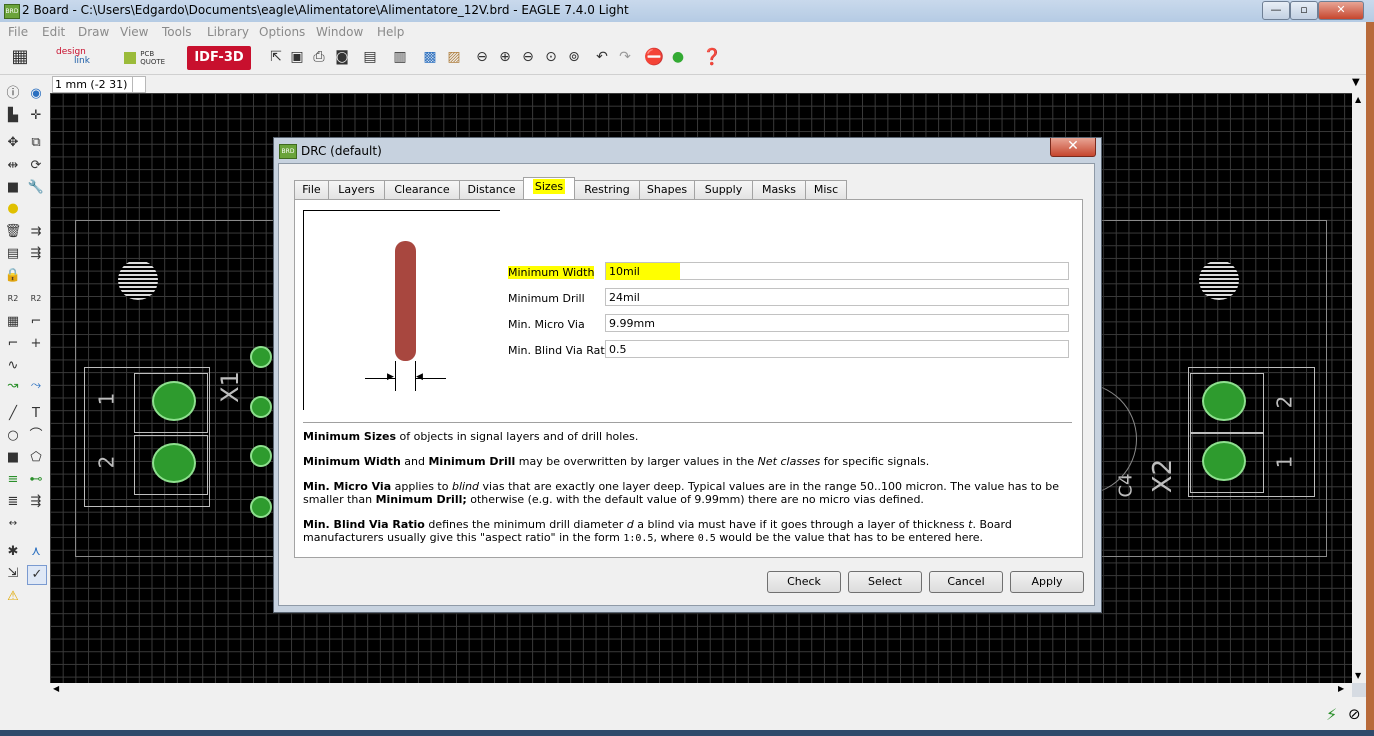  I want to click on signal-icon: ⊷, so click(36, 480).